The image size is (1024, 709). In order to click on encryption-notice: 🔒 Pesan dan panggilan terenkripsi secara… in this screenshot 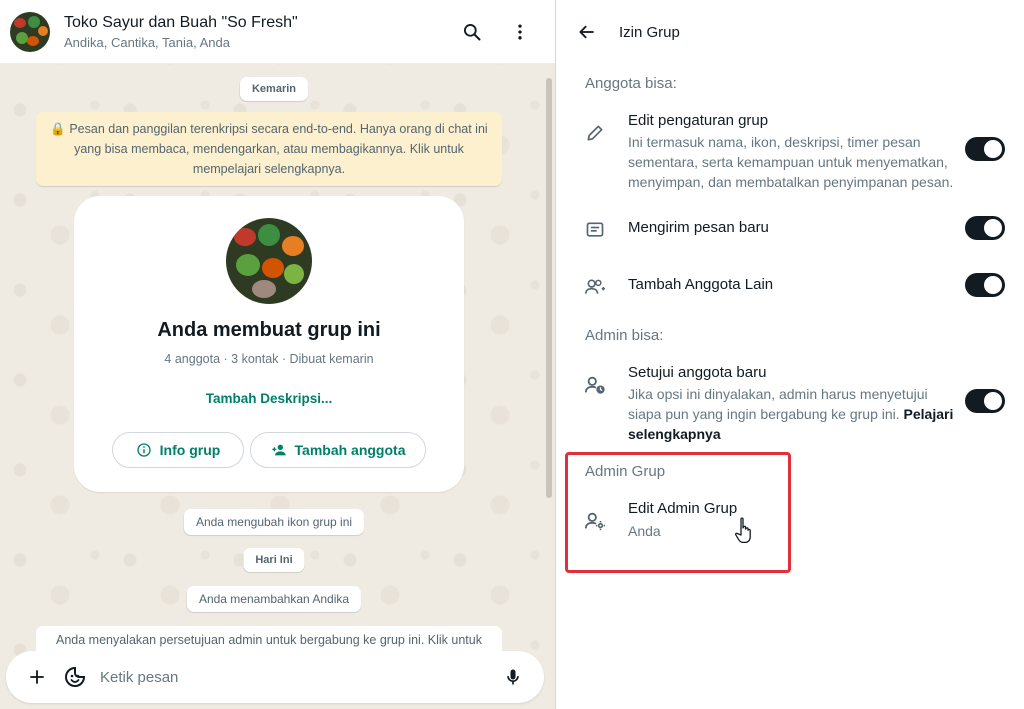, I will do `click(269, 149)`.